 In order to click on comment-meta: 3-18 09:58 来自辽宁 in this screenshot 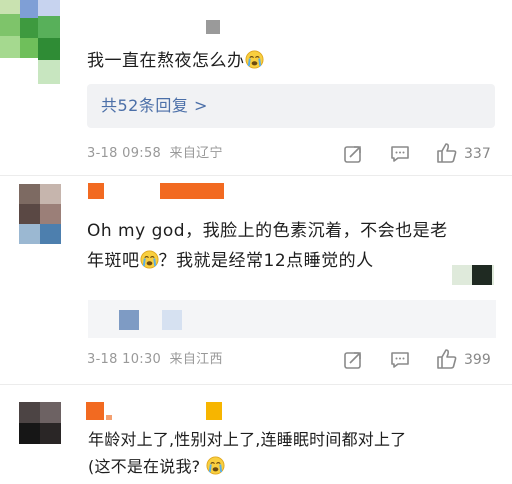, I will do `click(155, 154)`.